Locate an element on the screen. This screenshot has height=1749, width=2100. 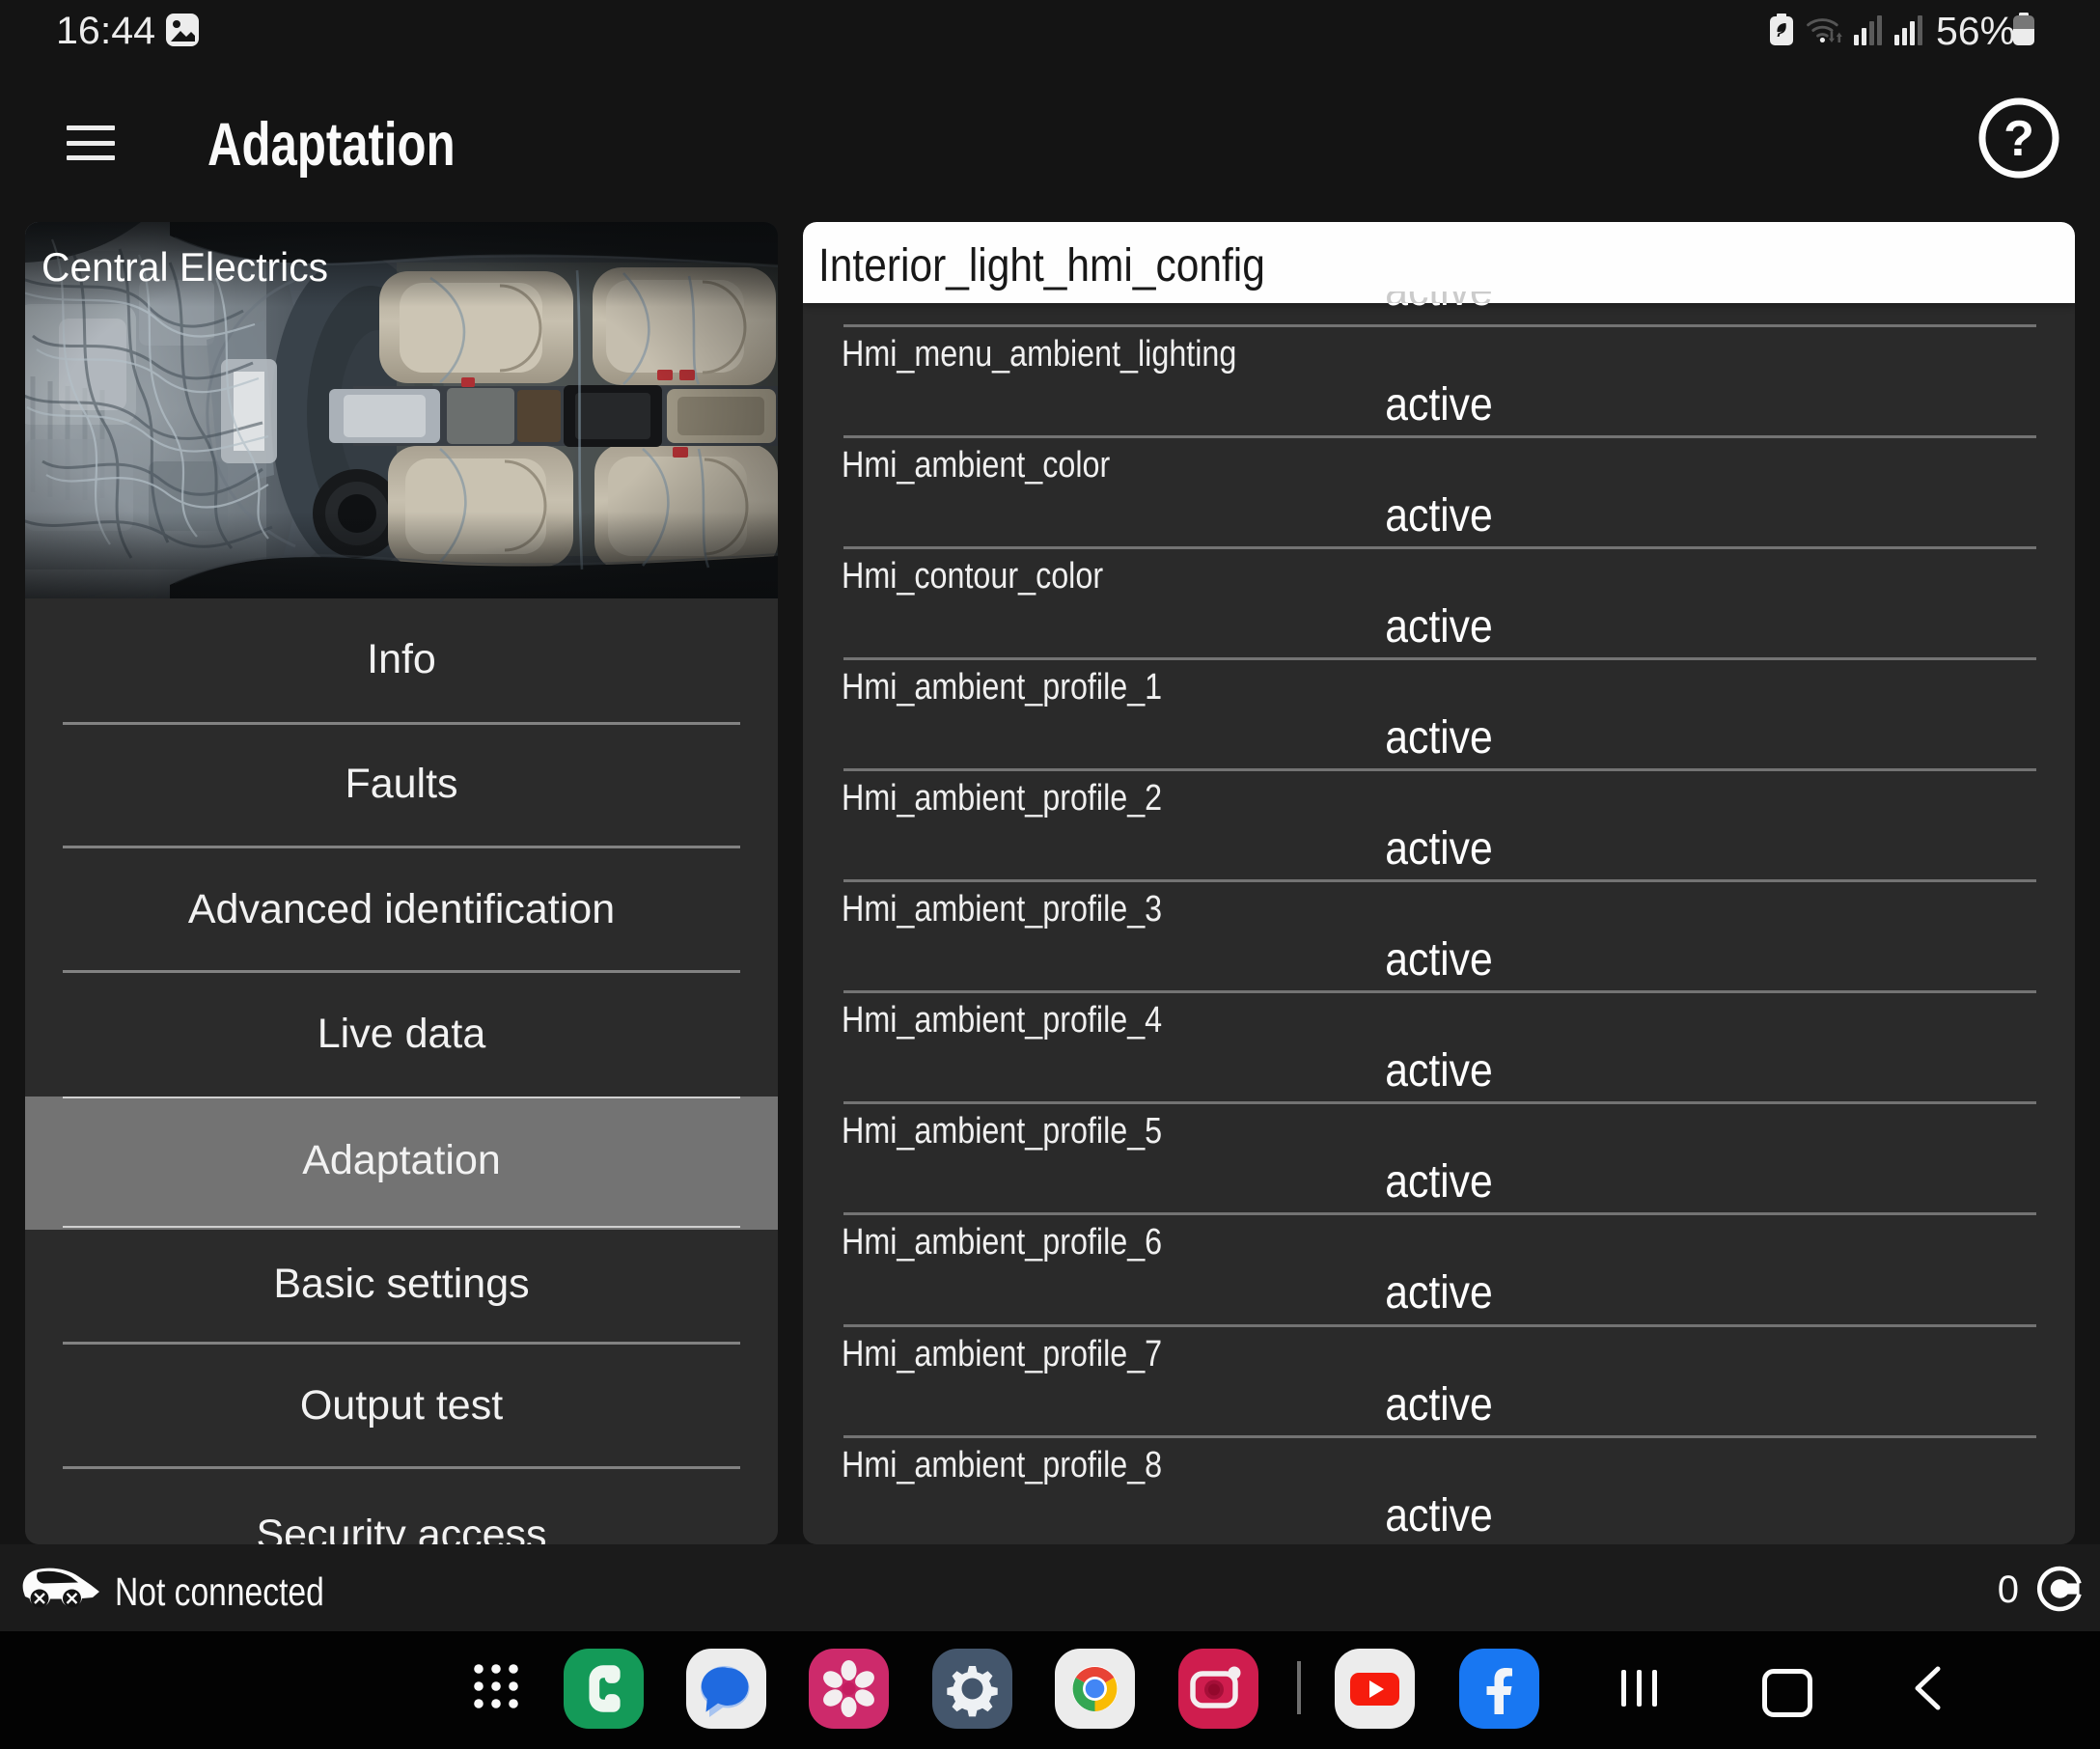
svg-text: Central Electrics is located at coordinates (184, 267).